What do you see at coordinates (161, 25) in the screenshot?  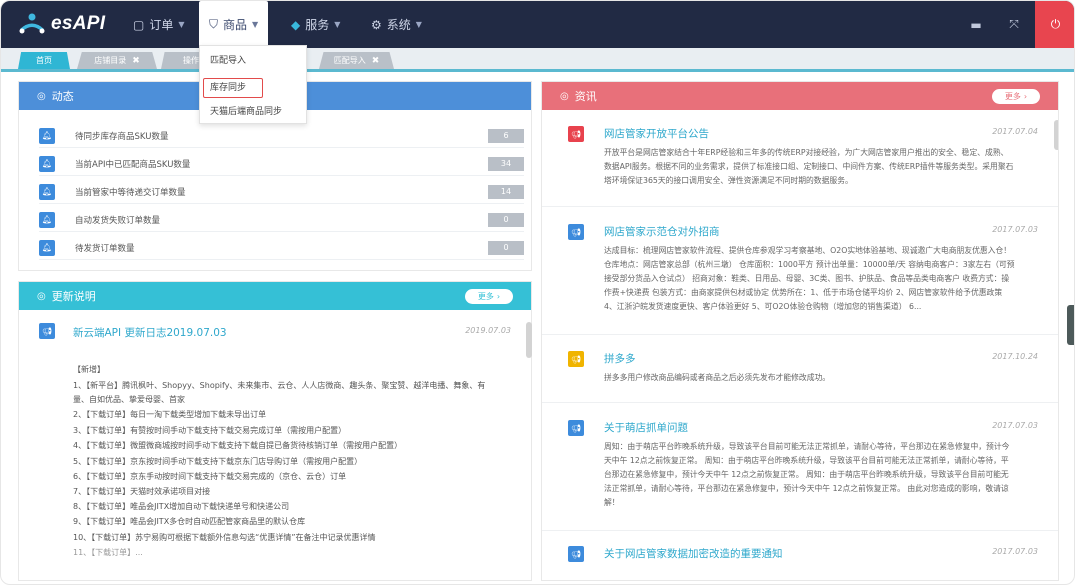 I see `nav-orders-label: 订单` at bounding box center [161, 25].